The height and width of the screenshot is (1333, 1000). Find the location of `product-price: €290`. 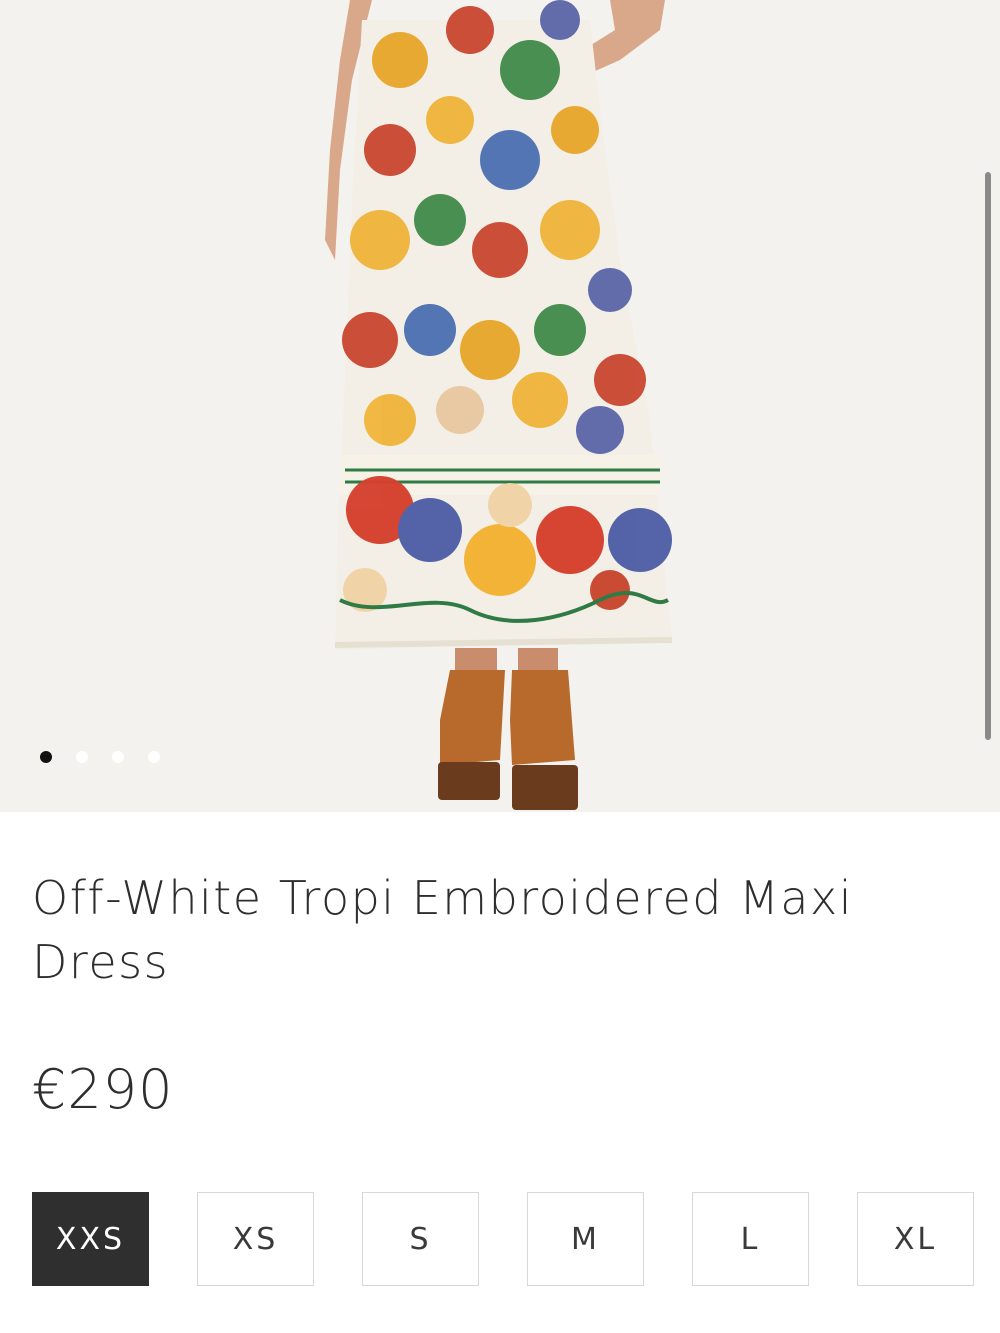

product-price: €290 is located at coordinates (103, 1089).